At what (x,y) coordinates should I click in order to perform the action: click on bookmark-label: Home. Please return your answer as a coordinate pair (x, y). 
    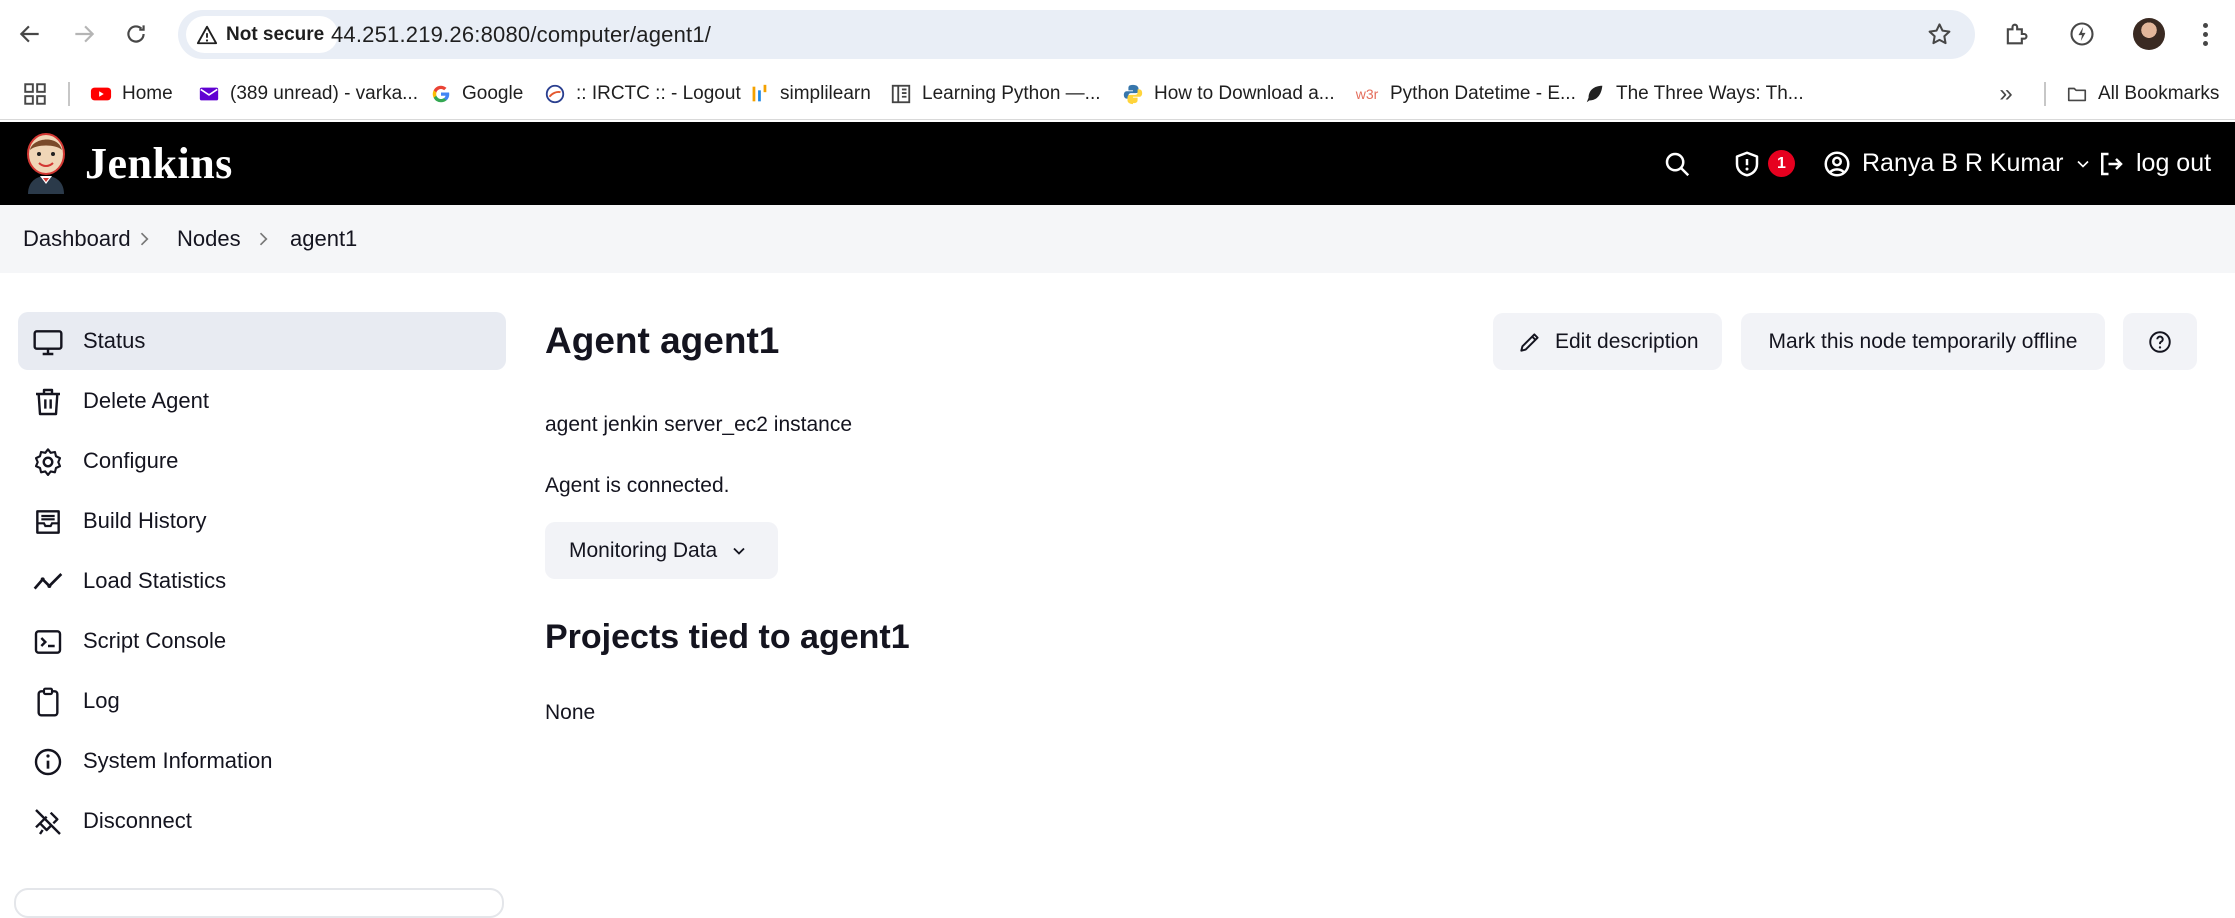
    Looking at the image, I should click on (147, 93).